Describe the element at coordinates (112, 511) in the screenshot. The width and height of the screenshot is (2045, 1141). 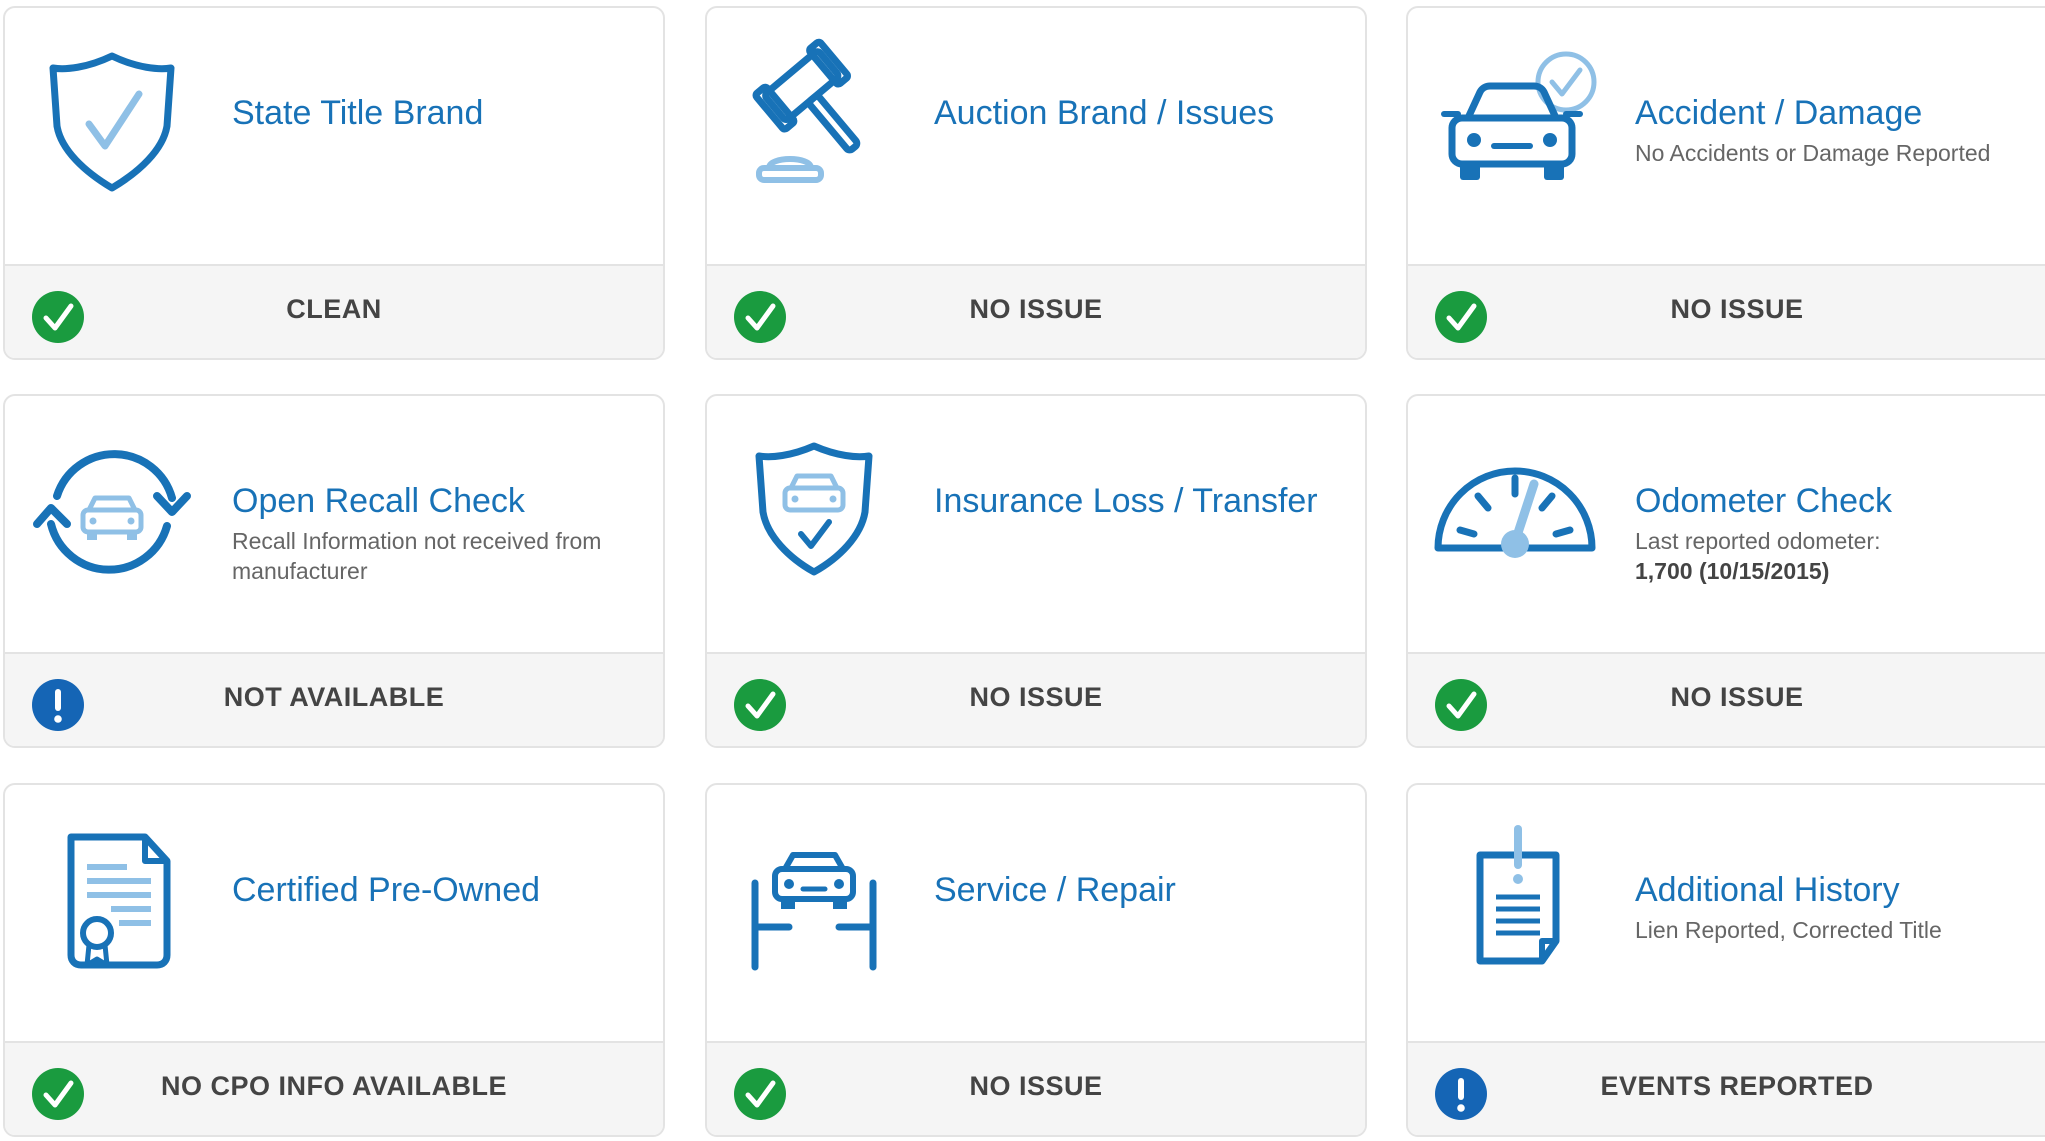
I see `recall-cycle-icon` at that location.